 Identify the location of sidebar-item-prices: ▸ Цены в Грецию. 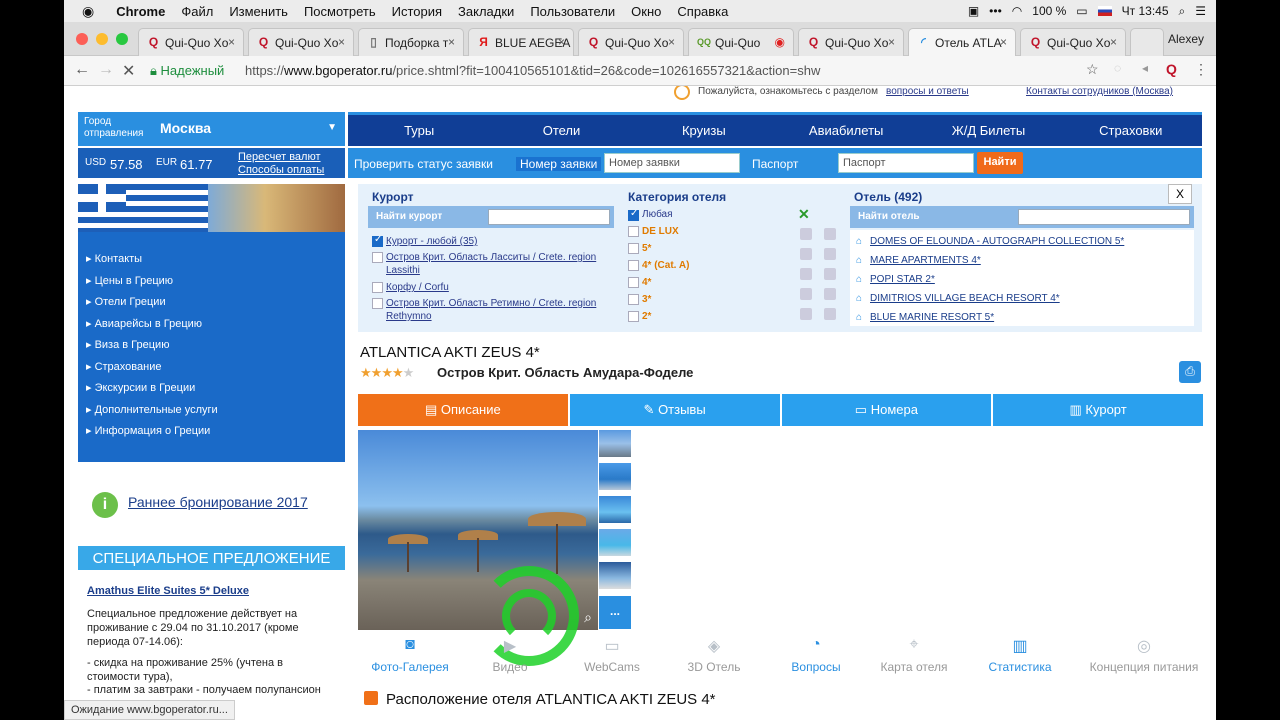
(129, 280).